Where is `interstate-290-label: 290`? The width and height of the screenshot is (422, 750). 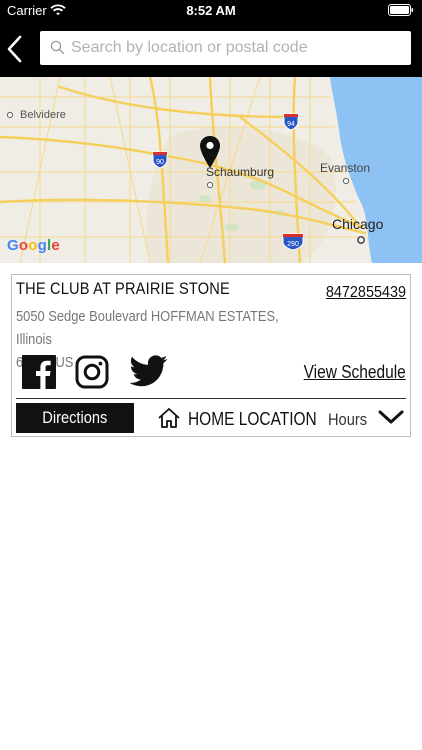
interstate-290-label: 290 is located at coordinates (293, 244).